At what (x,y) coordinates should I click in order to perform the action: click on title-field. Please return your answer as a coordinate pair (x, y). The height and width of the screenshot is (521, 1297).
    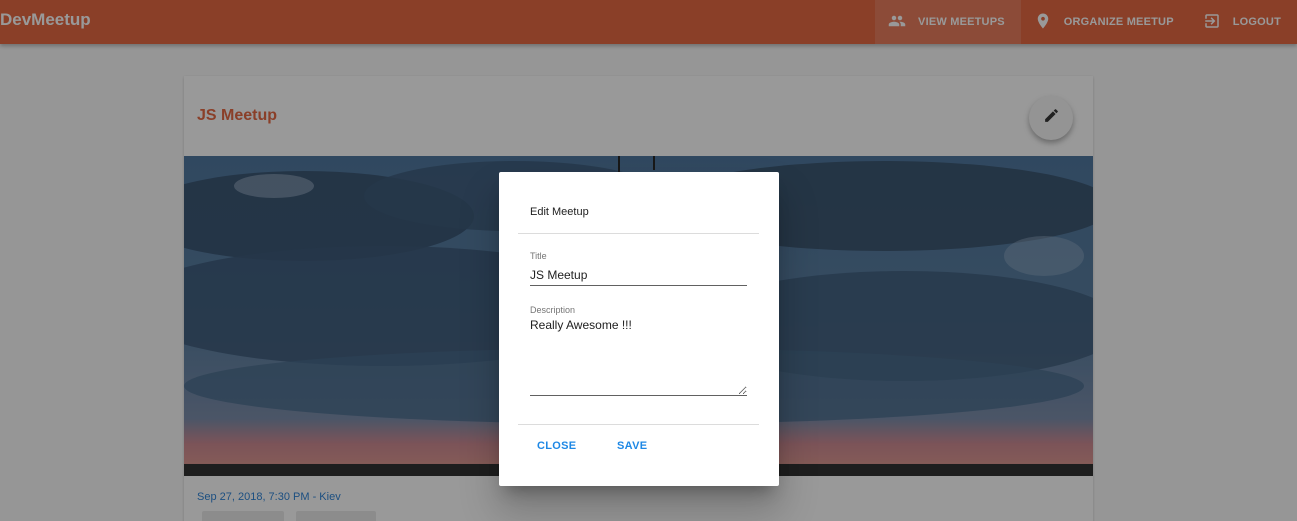
    Looking at the image, I should click on (638, 275).